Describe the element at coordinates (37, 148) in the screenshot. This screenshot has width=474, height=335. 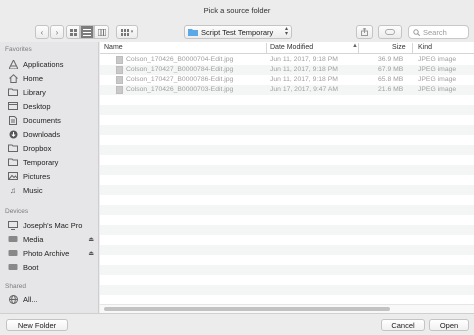
I see `sidebar-item-label: Dropbox` at that location.